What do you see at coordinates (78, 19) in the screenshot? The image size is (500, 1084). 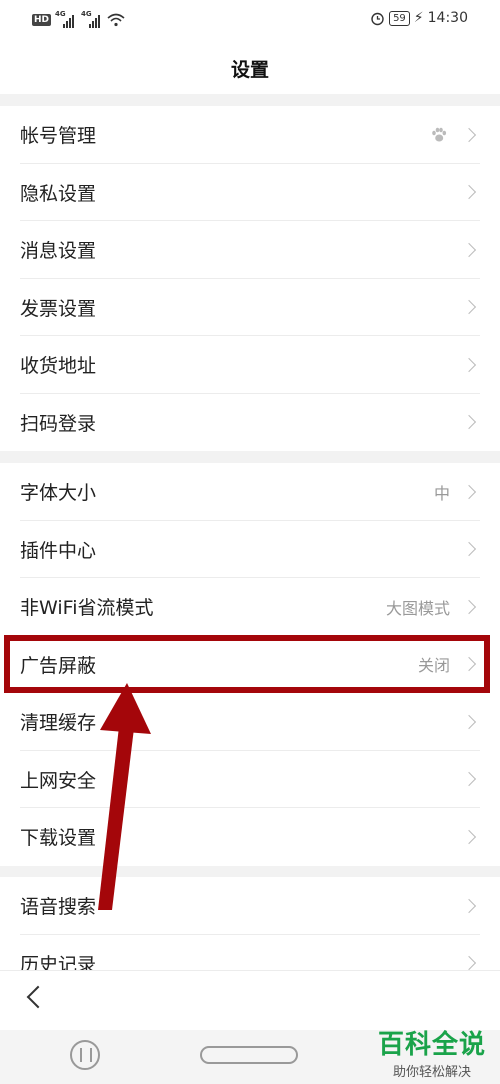 I see `status-left: HD 4G 4G` at bounding box center [78, 19].